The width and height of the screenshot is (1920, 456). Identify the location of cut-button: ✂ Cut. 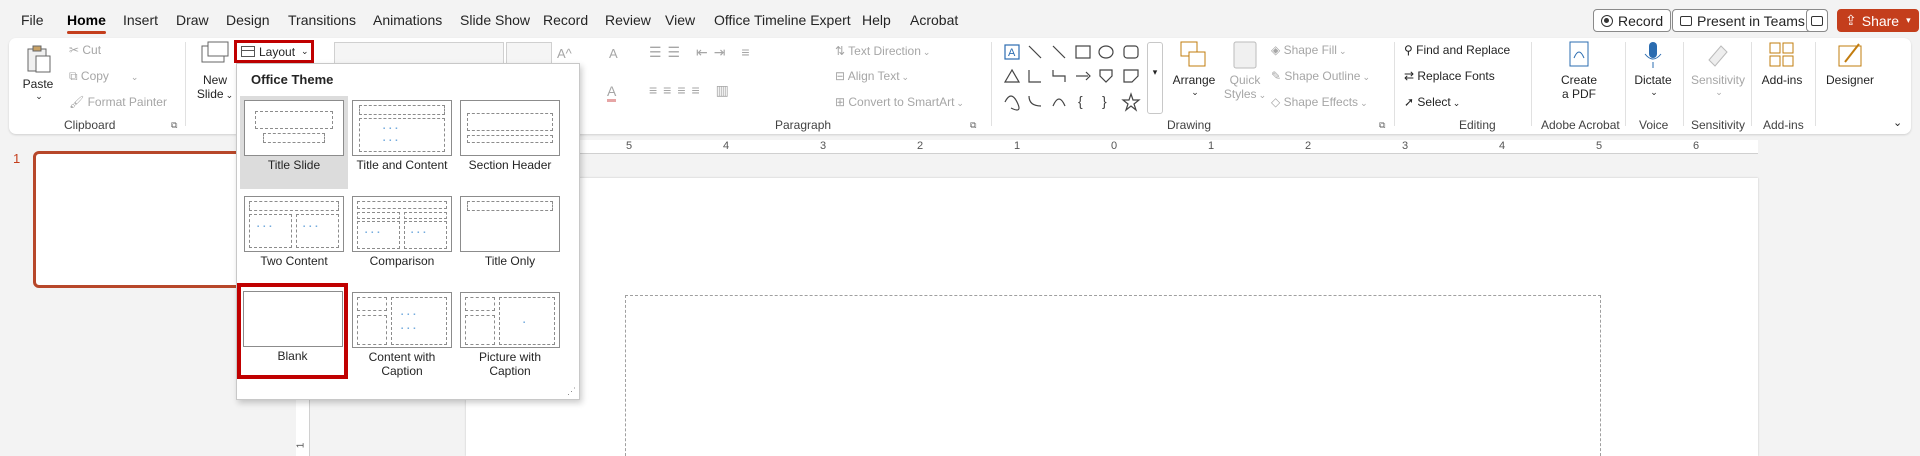
(85, 50).